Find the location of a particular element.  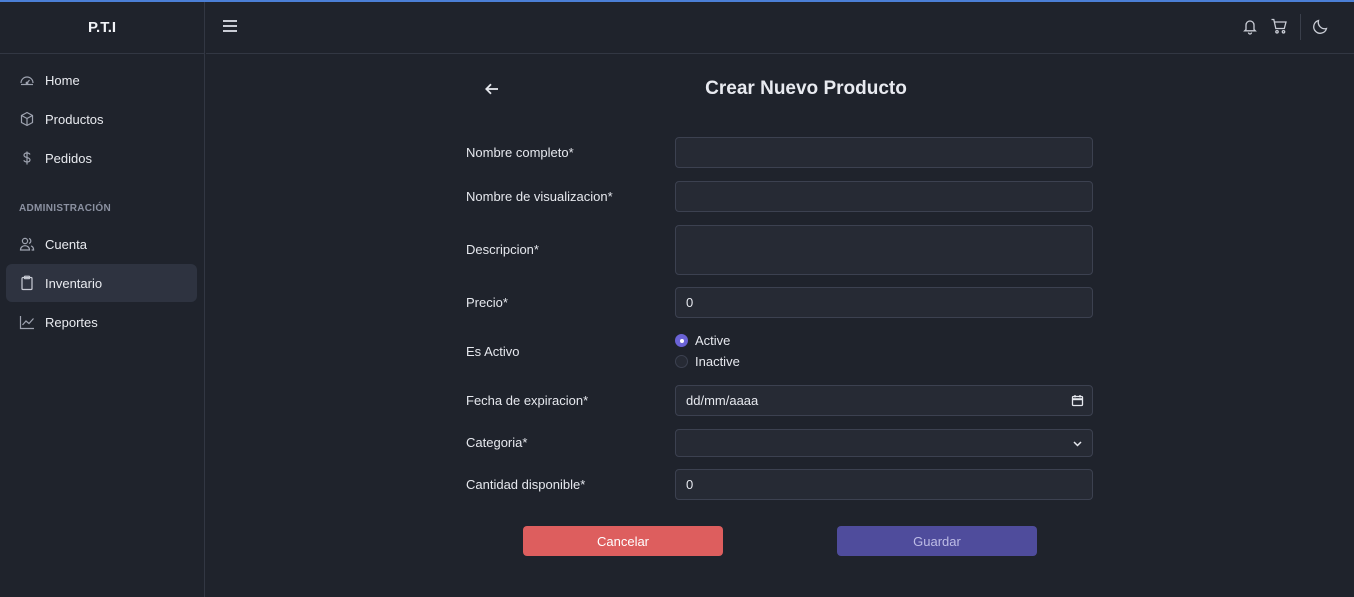

radio-active-button is located at coordinates (681, 340).